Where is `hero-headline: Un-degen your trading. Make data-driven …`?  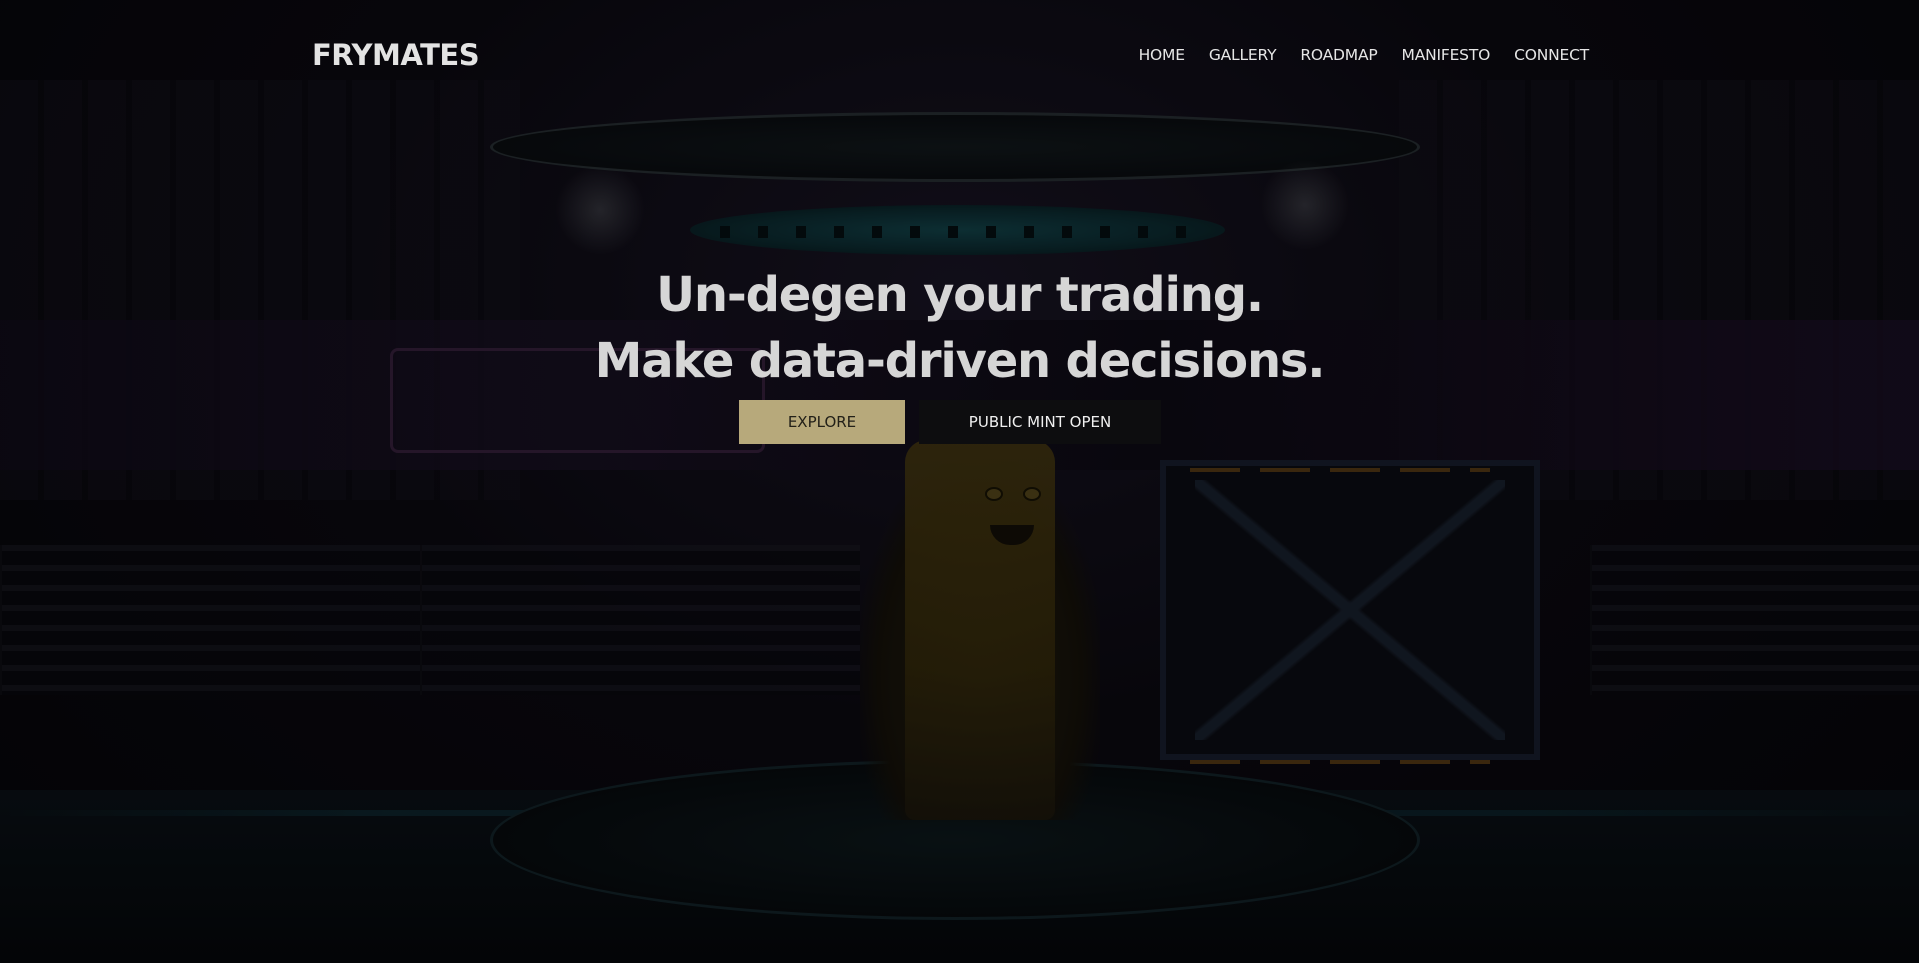 hero-headline: Un-degen your trading. Make data-driven … is located at coordinates (959, 328).